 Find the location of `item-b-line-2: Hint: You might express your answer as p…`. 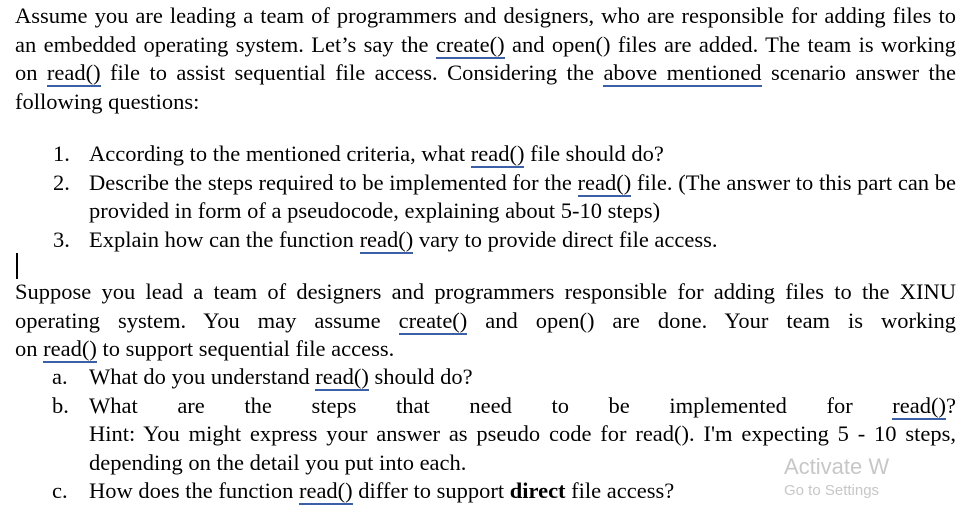

item-b-line-2: Hint: You might express your answer as p… is located at coordinates (522, 434).